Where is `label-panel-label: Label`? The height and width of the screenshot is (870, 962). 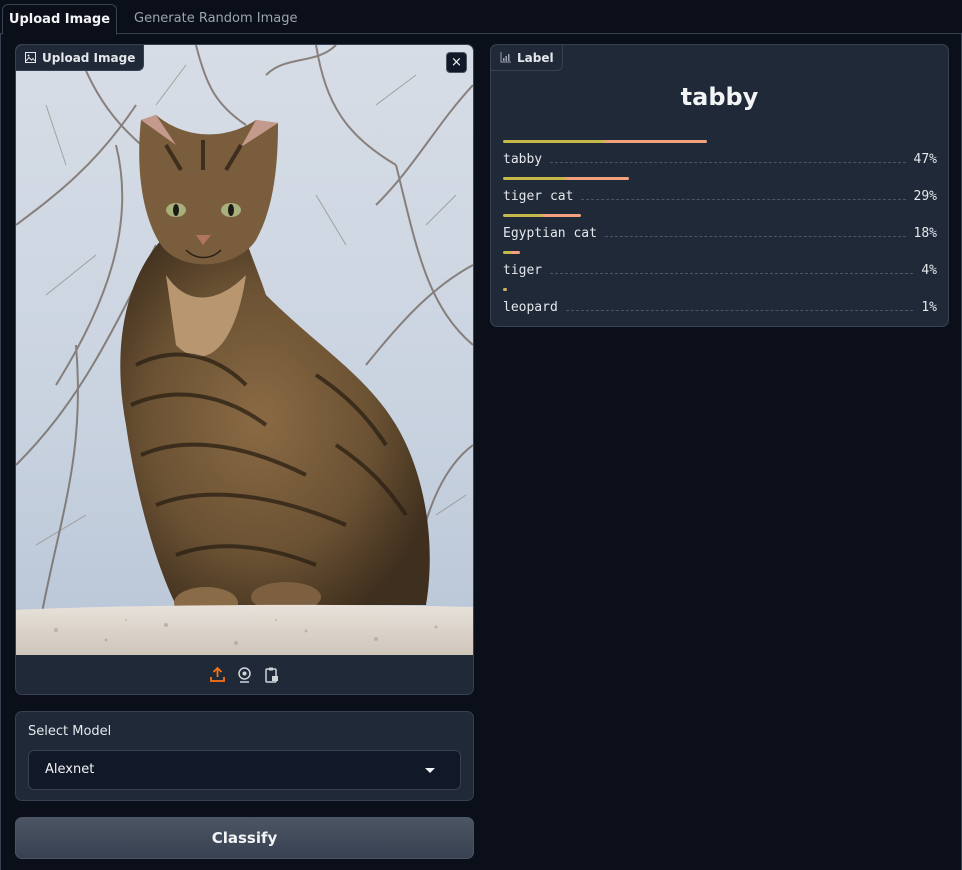 label-panel-label: Label is located at coordinates (535, 57).